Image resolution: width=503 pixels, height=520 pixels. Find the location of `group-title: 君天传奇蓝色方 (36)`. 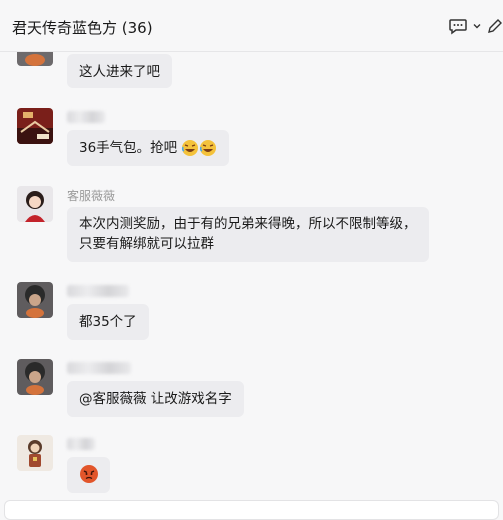

group-title: 君天传奇蓝色方 (36) is located at coordinates (82, 28).